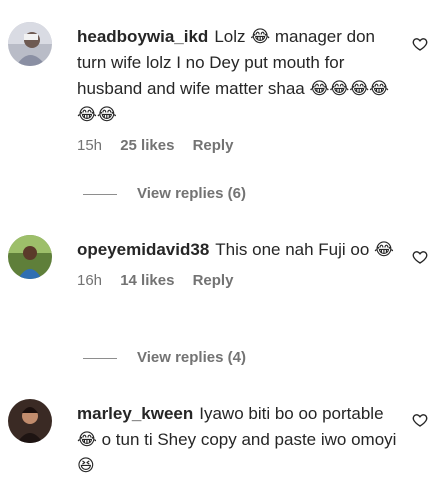 The width and height of the screenshot is (448, 484). Describe the element at coordinates (191, 357) in the screenshot. I see `view-replies-label: View replies (4)` at that location.